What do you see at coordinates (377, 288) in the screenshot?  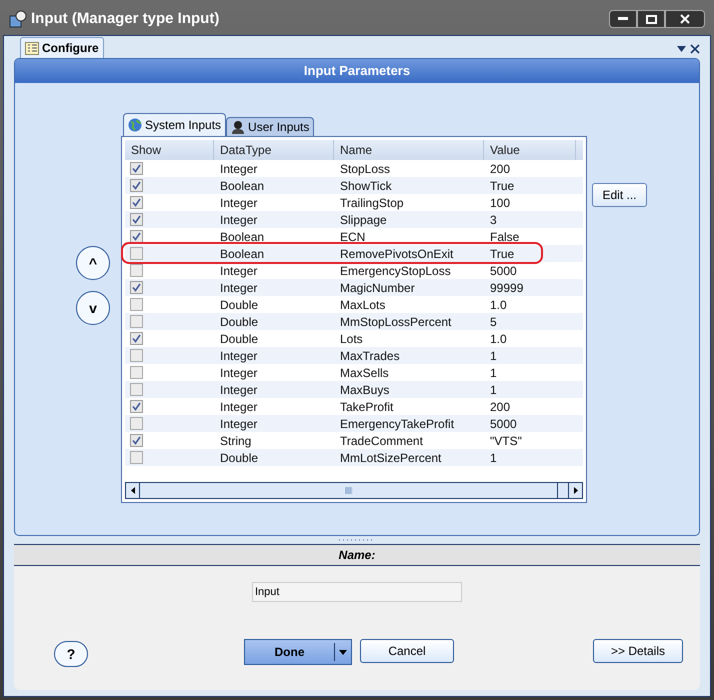 I see `table-cell-text: MagicNumber` at bounding box center [377, 288].